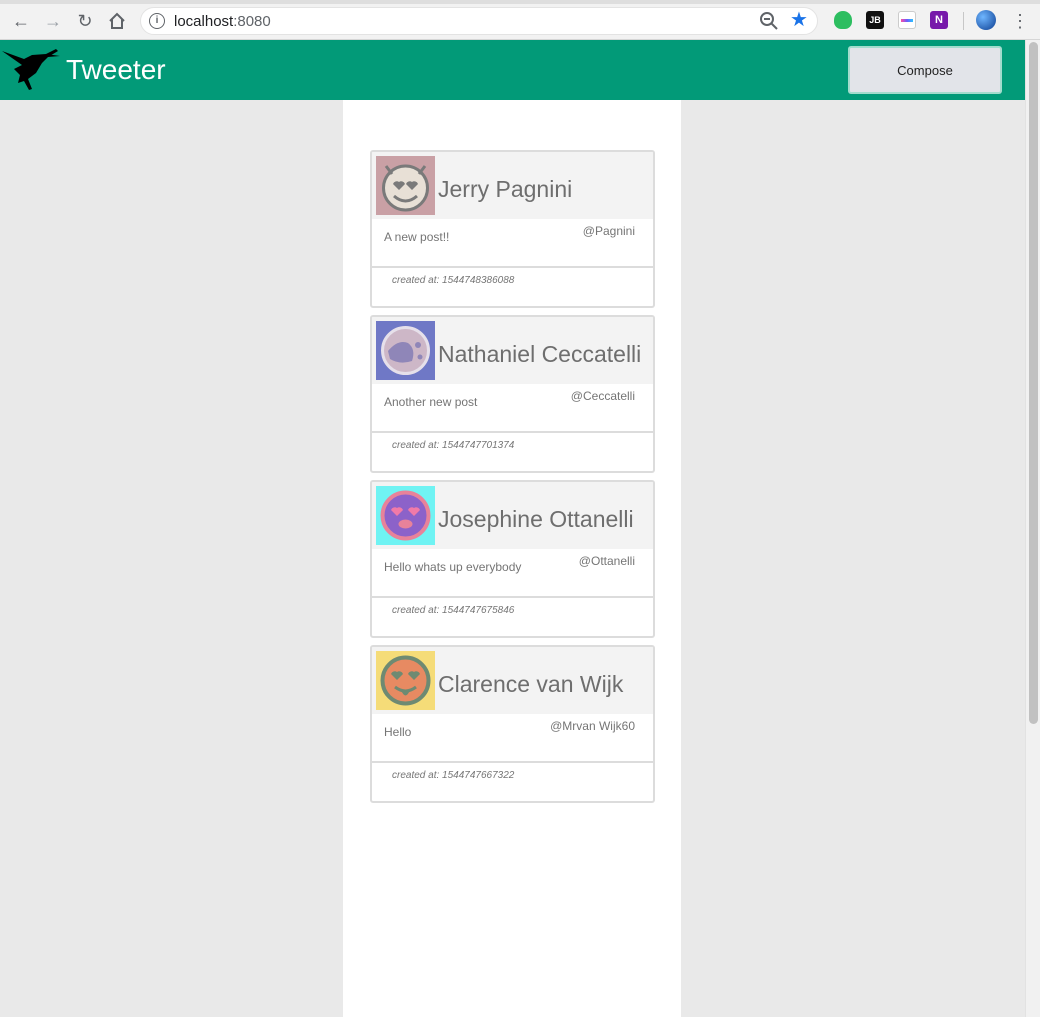  I want to click on zoom-out-icon, so click(769, 21).